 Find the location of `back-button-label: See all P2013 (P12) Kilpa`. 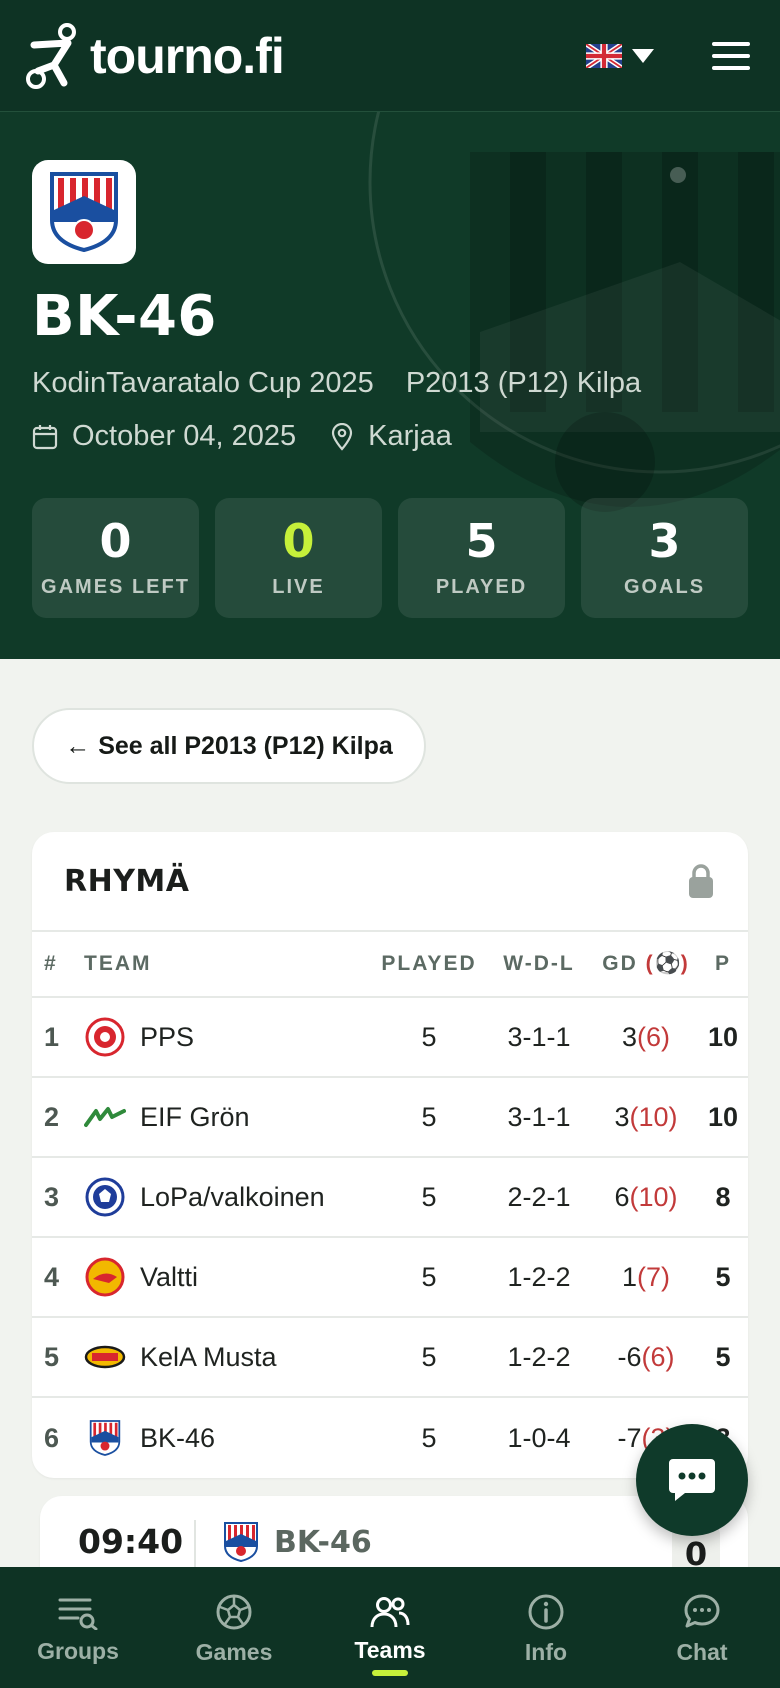

back-button-label: See all P2013 (P12) Kilpa is located at coordinates (245, 745).